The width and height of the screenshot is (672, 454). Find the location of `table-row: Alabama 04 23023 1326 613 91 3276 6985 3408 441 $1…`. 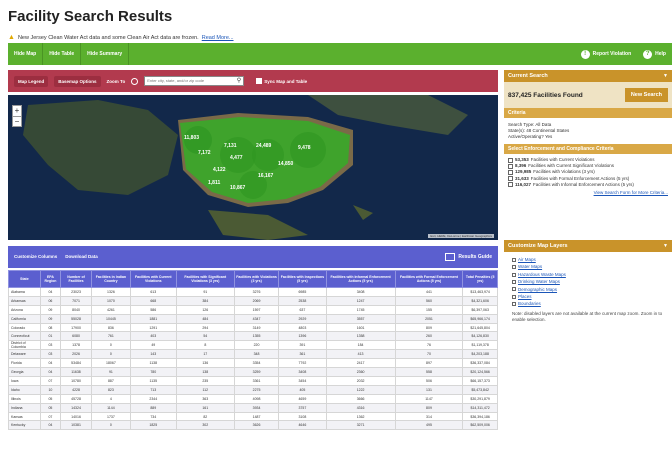

table-row: Alabama 04 23023 1326 613 91 3276 6985 3408 441 $1… is located at coordinates (253, 292).